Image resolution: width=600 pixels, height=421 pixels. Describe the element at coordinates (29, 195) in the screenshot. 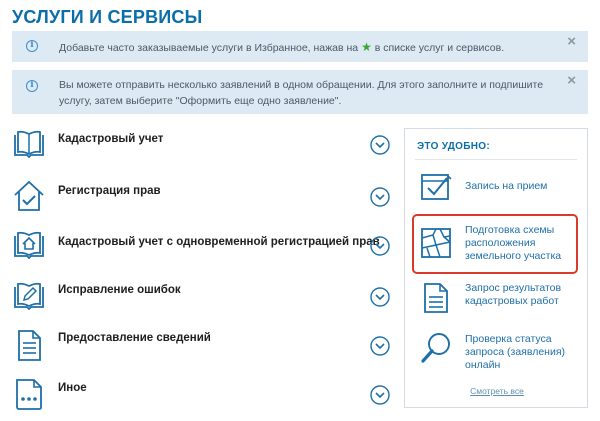

I see `house-check-icon` at that location.